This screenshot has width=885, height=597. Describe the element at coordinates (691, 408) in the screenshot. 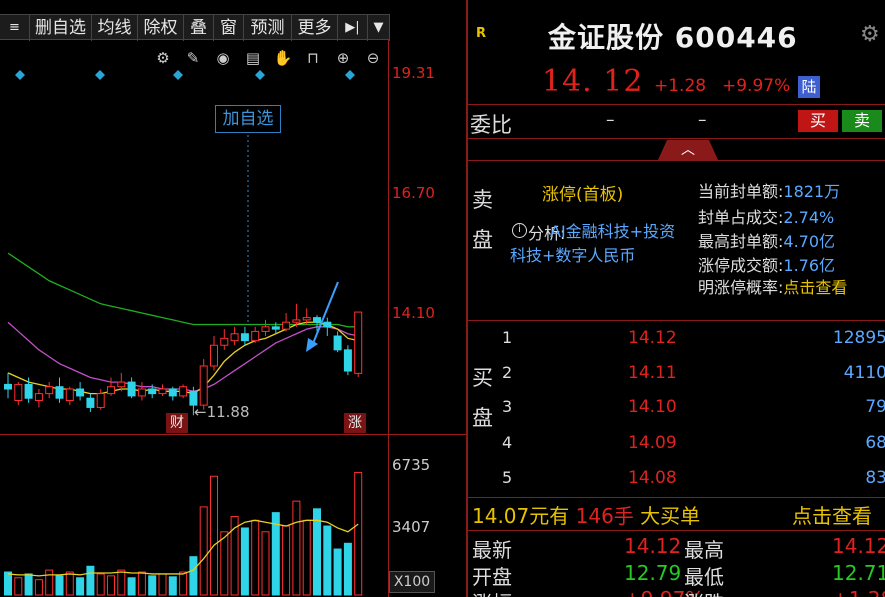

I see `bid-row: 3 14.10 79` at that location.